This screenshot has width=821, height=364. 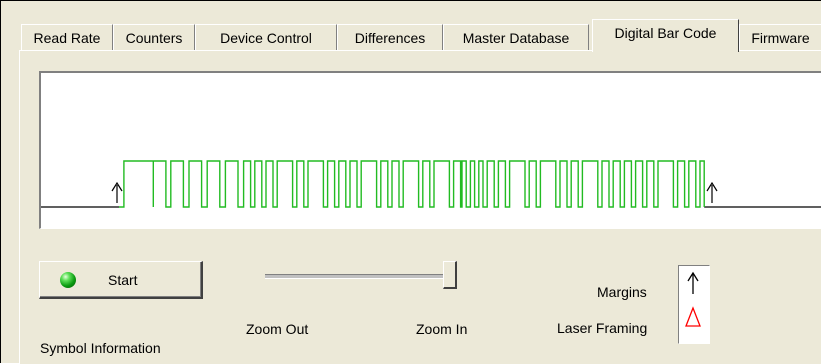 I want to click on tab-label: Counters, so click(x=154, y=37).